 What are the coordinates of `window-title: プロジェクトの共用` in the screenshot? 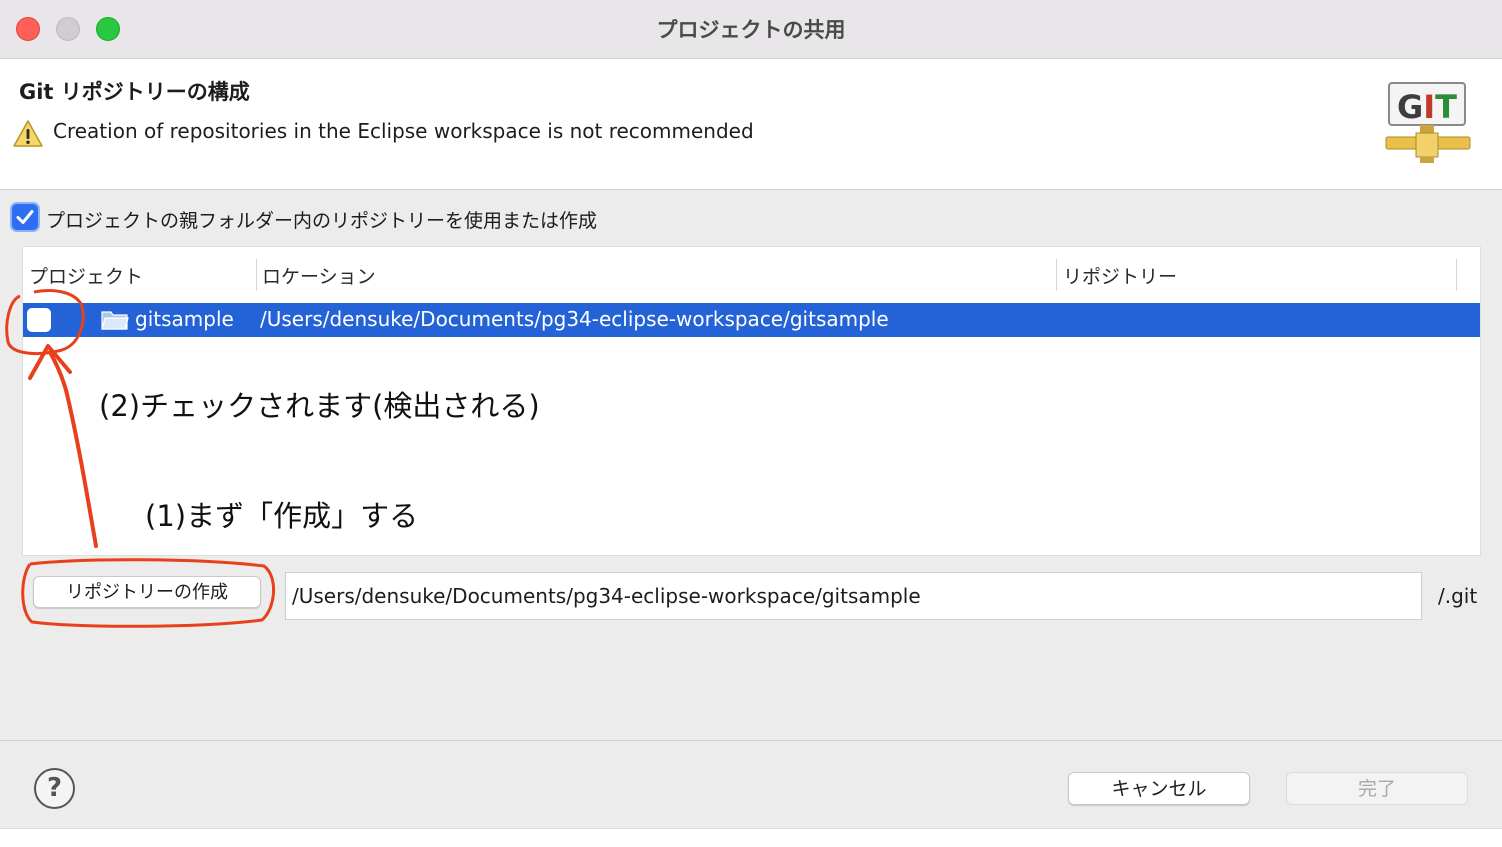 It's located at (751, 30).